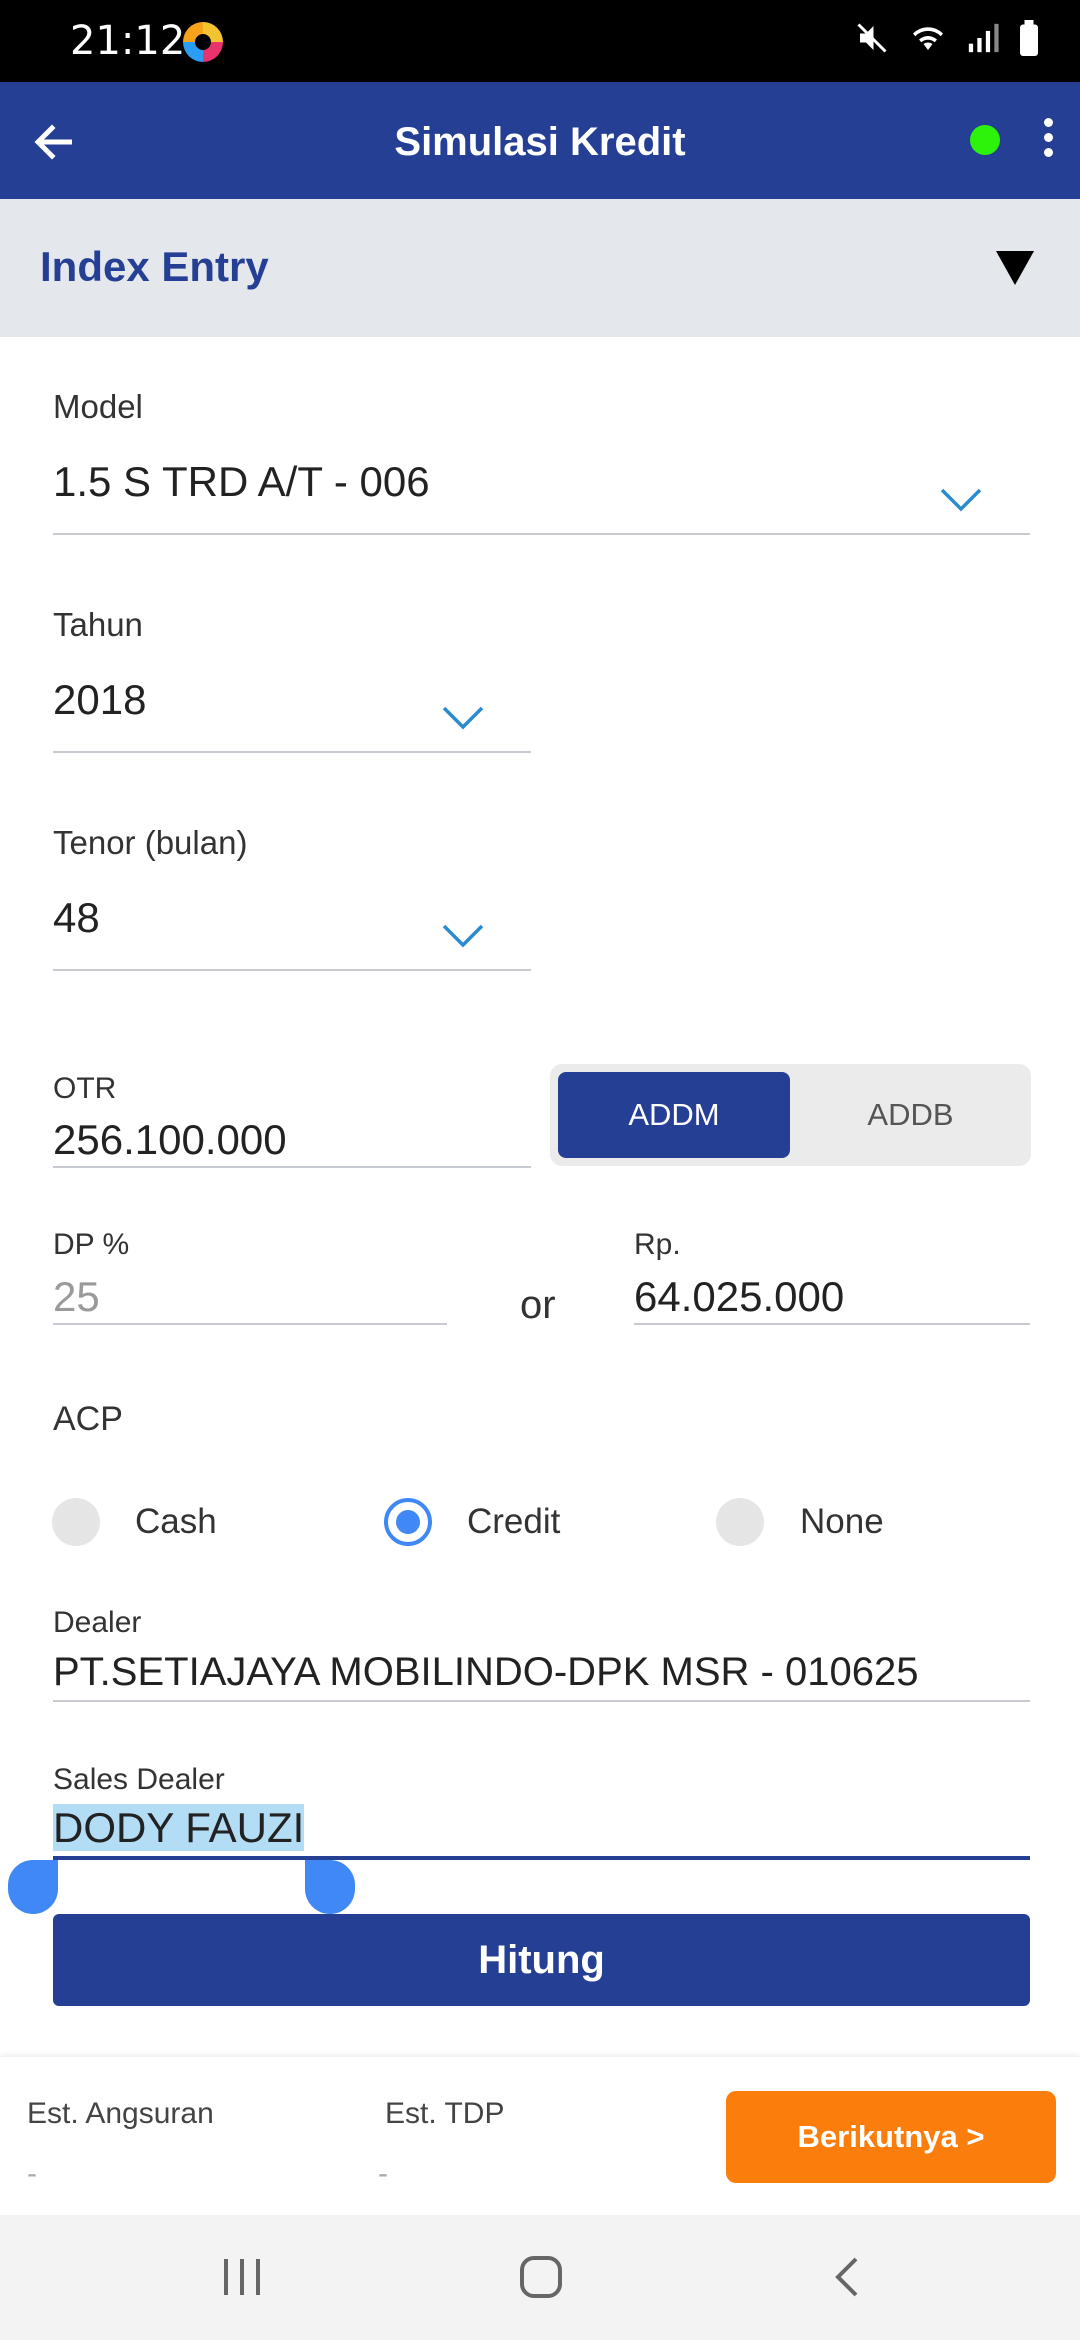  I want to click on addm-addb-toggle: ADDM ADDB, so click(790, 1115).